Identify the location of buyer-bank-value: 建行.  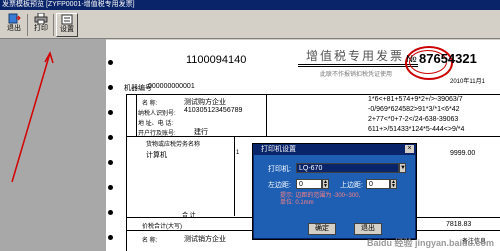
(201, 132).